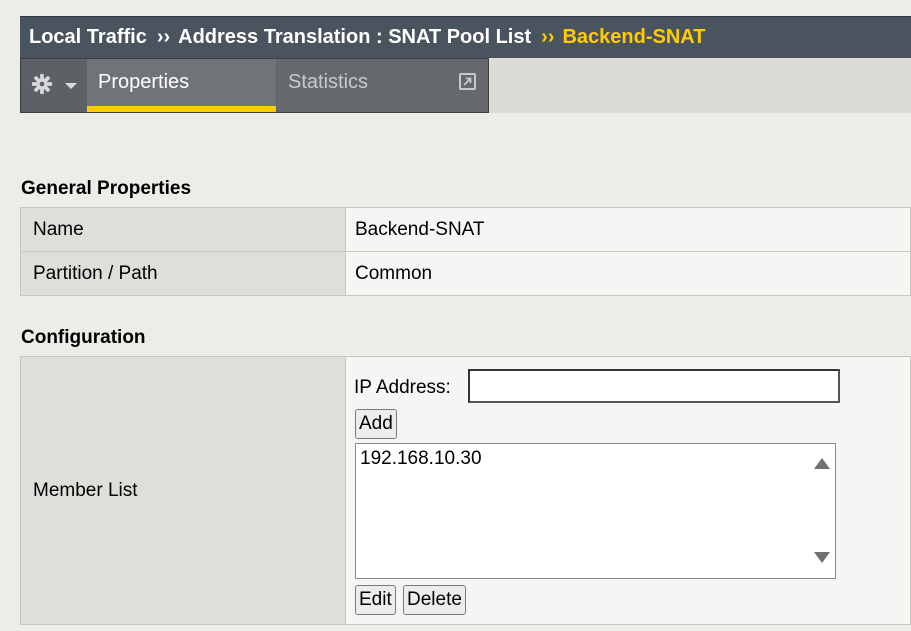 The image size is (911, 631). I want to click on gear-icon, so click(42, 84).